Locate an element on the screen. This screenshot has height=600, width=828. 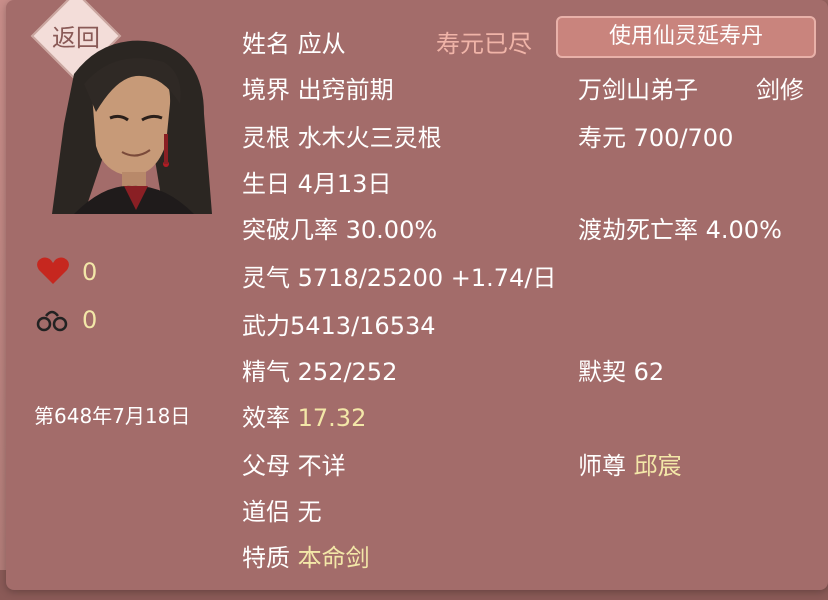
partner-row: 道侣 无 is located at coordinates (282, 509).